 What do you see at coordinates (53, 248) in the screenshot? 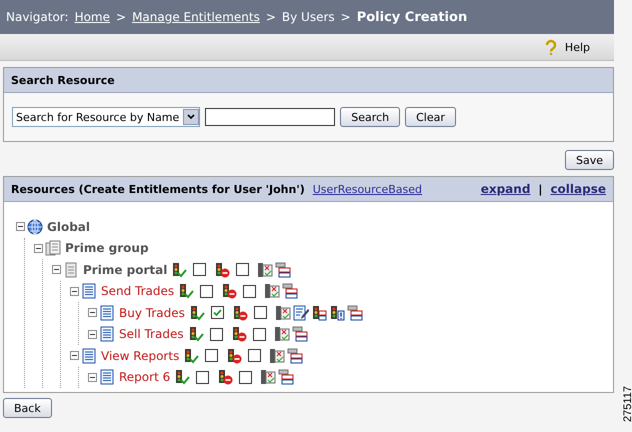
I see `server-group-icon` at bounding box center [53, 248].